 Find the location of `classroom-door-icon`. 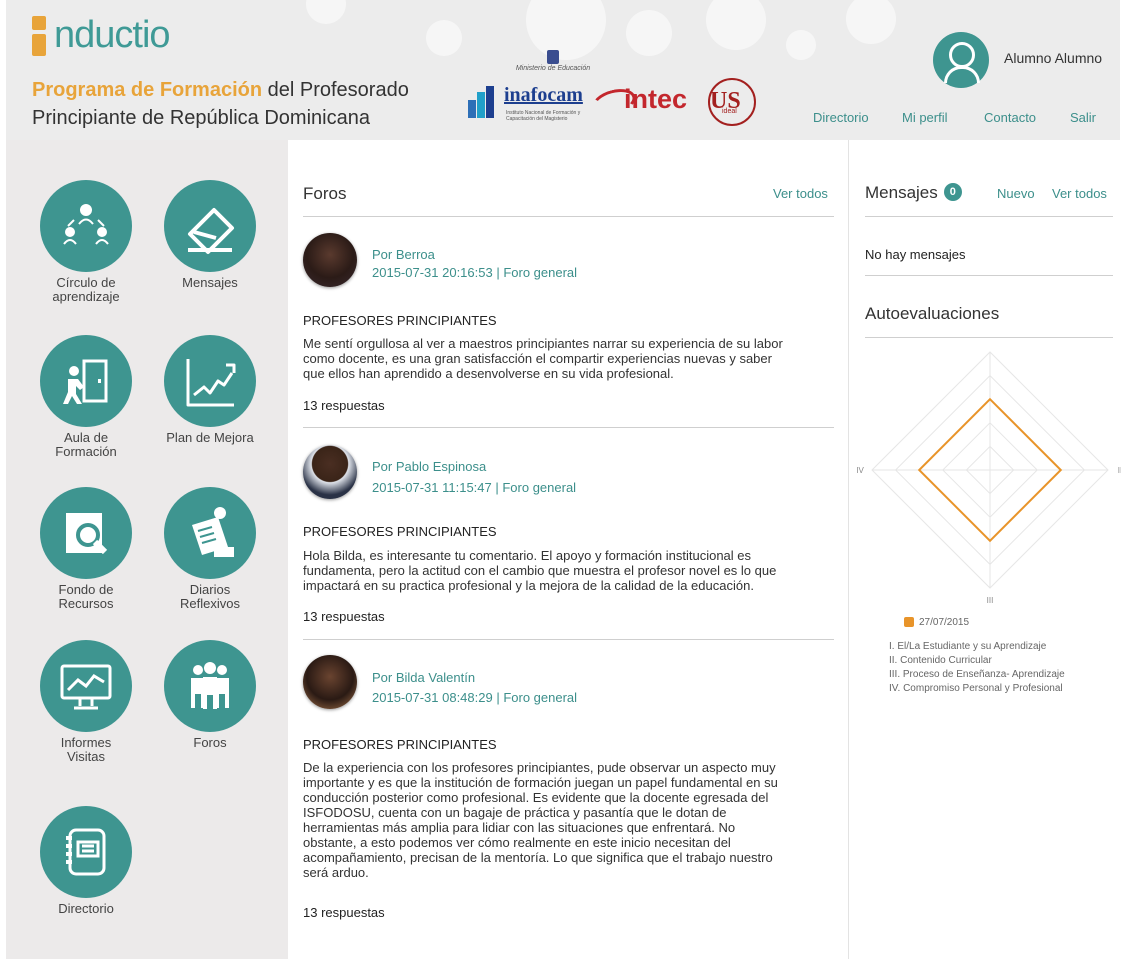

classroom-door-icon is located at coordinates (85, 381).